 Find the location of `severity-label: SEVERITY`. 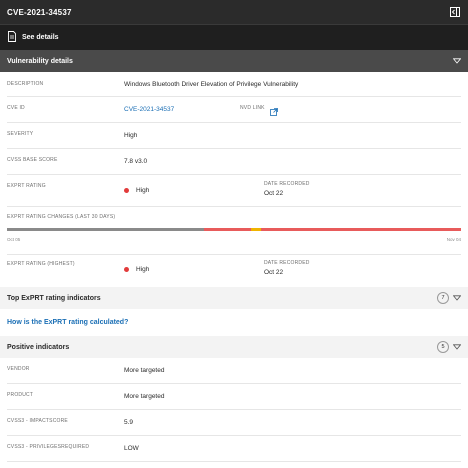

severity-label: SEVERITY is located at coordinates (20, 134).